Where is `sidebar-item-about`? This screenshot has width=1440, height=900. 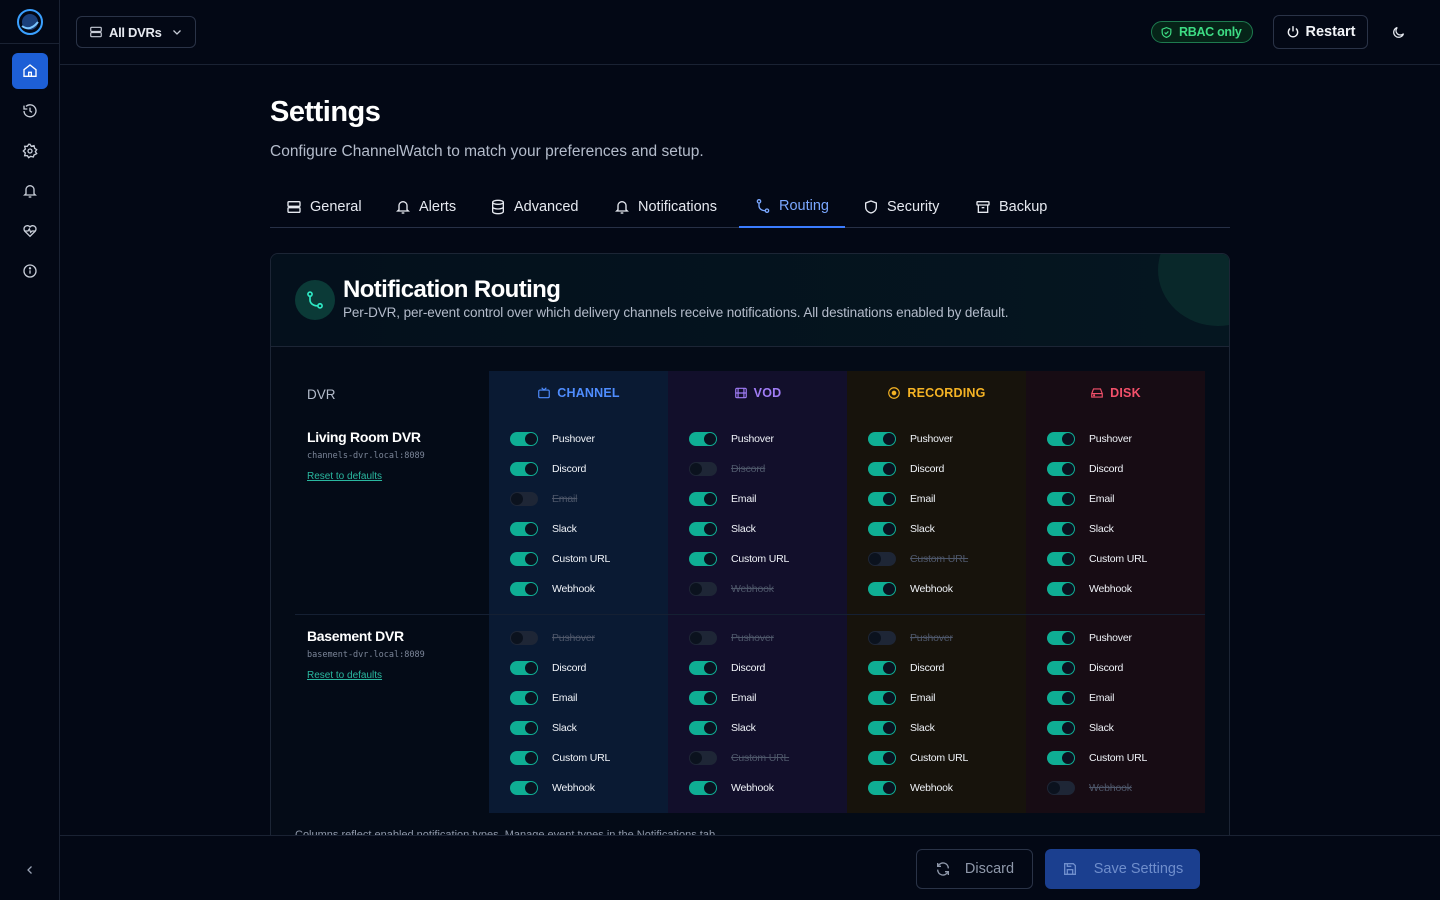 sidebar-item-about is located at coordinates (30, 271).